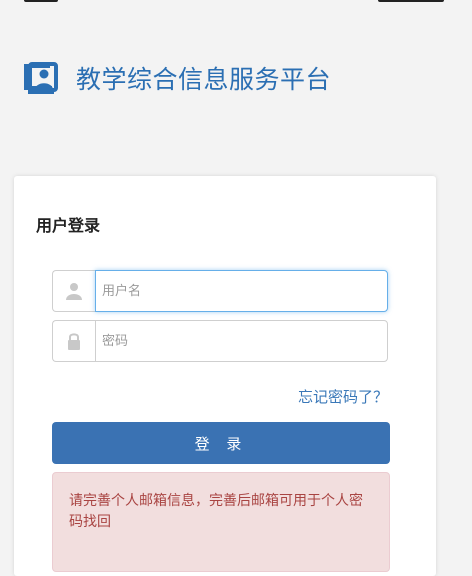  I want to click on username-field, so click(220, 291).